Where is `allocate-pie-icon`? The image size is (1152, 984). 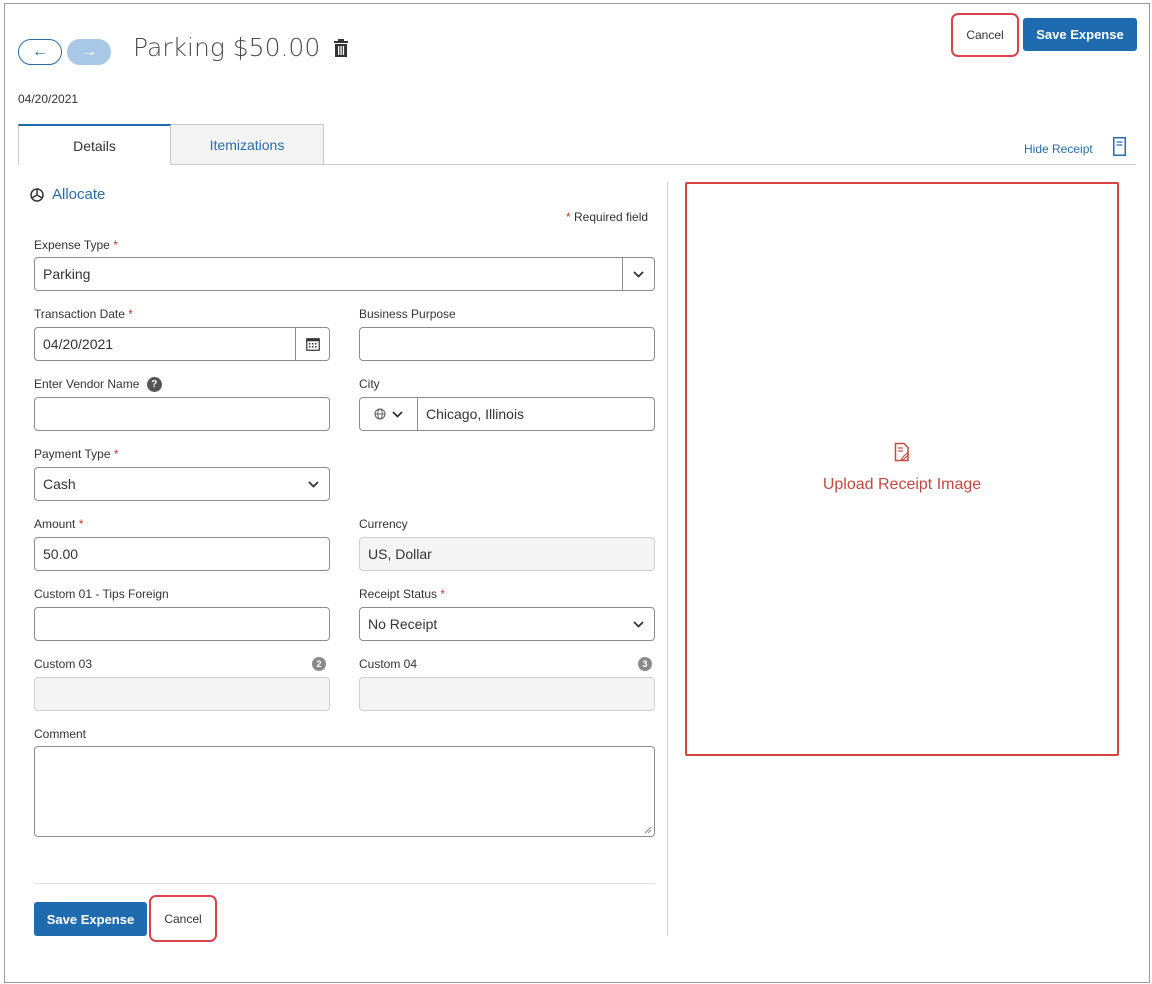
allocate-pie-icon is located at coordinates (37, 194).